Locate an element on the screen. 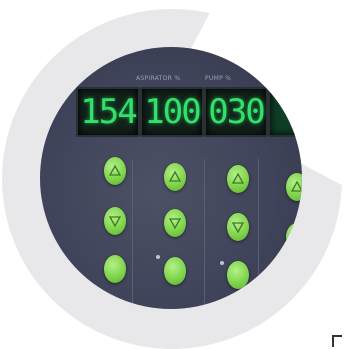  pump-header: PUMP % is located at coordinates (218, 78).